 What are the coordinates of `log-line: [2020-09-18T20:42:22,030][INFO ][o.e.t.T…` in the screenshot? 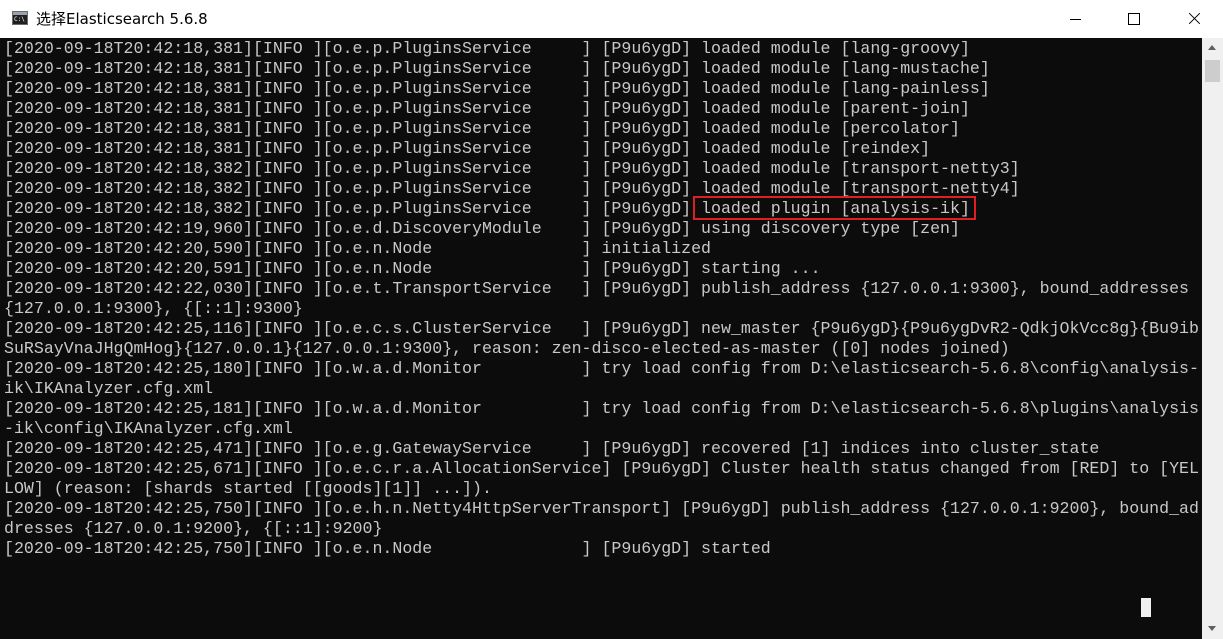 It's located at (596, 288).